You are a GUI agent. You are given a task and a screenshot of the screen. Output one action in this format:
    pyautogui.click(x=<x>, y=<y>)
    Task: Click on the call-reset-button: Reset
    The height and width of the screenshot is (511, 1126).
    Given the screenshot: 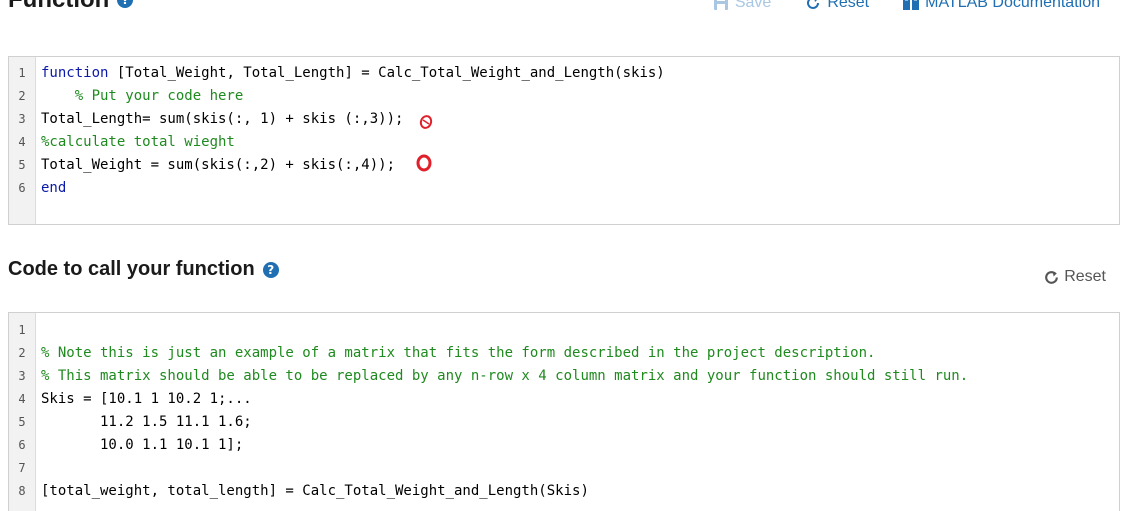 What is the action you would take?
    pyautogui.click(x=1074, y=277)
    